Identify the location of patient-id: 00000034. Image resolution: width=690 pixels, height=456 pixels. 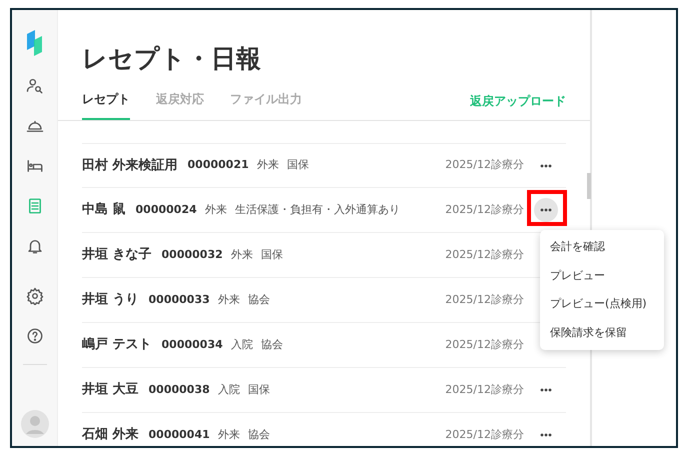
(192, 344).